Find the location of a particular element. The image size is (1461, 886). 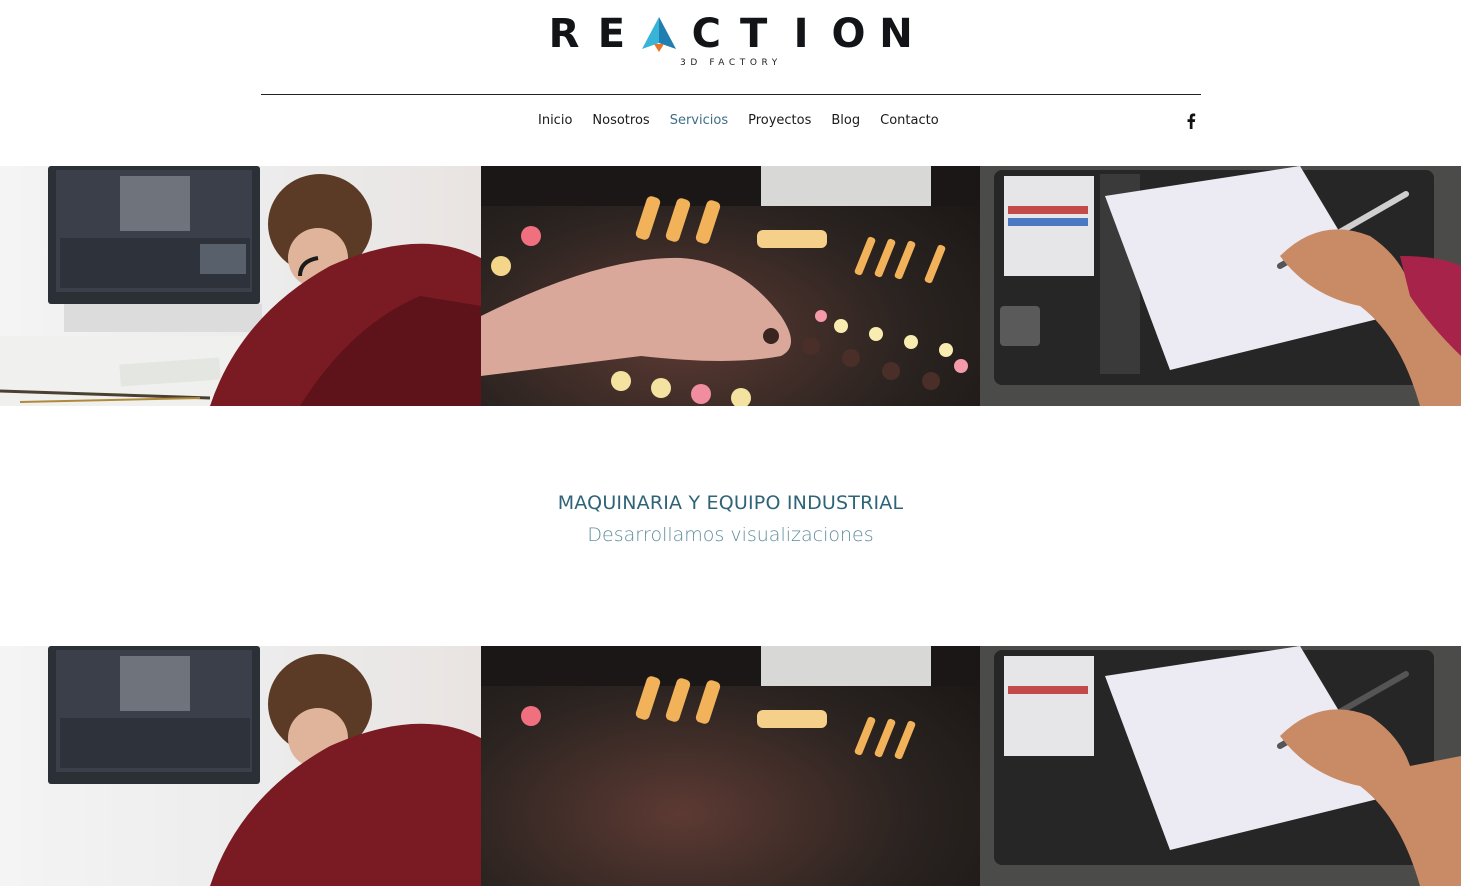

logo-subtitle: 3D FACTORY is located at coordinates (731, 63).